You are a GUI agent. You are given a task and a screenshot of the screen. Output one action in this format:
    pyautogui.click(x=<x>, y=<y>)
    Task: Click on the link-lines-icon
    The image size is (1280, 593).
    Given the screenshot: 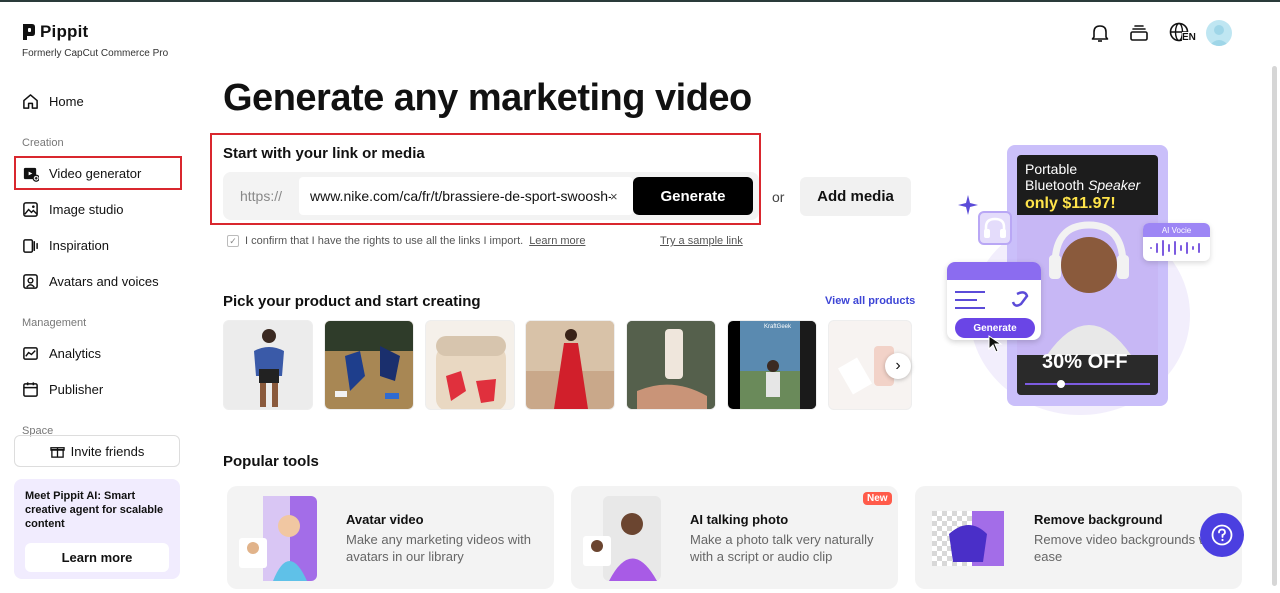 What is the action you would take?
    pyautogui.click(x=992, y=300)
    